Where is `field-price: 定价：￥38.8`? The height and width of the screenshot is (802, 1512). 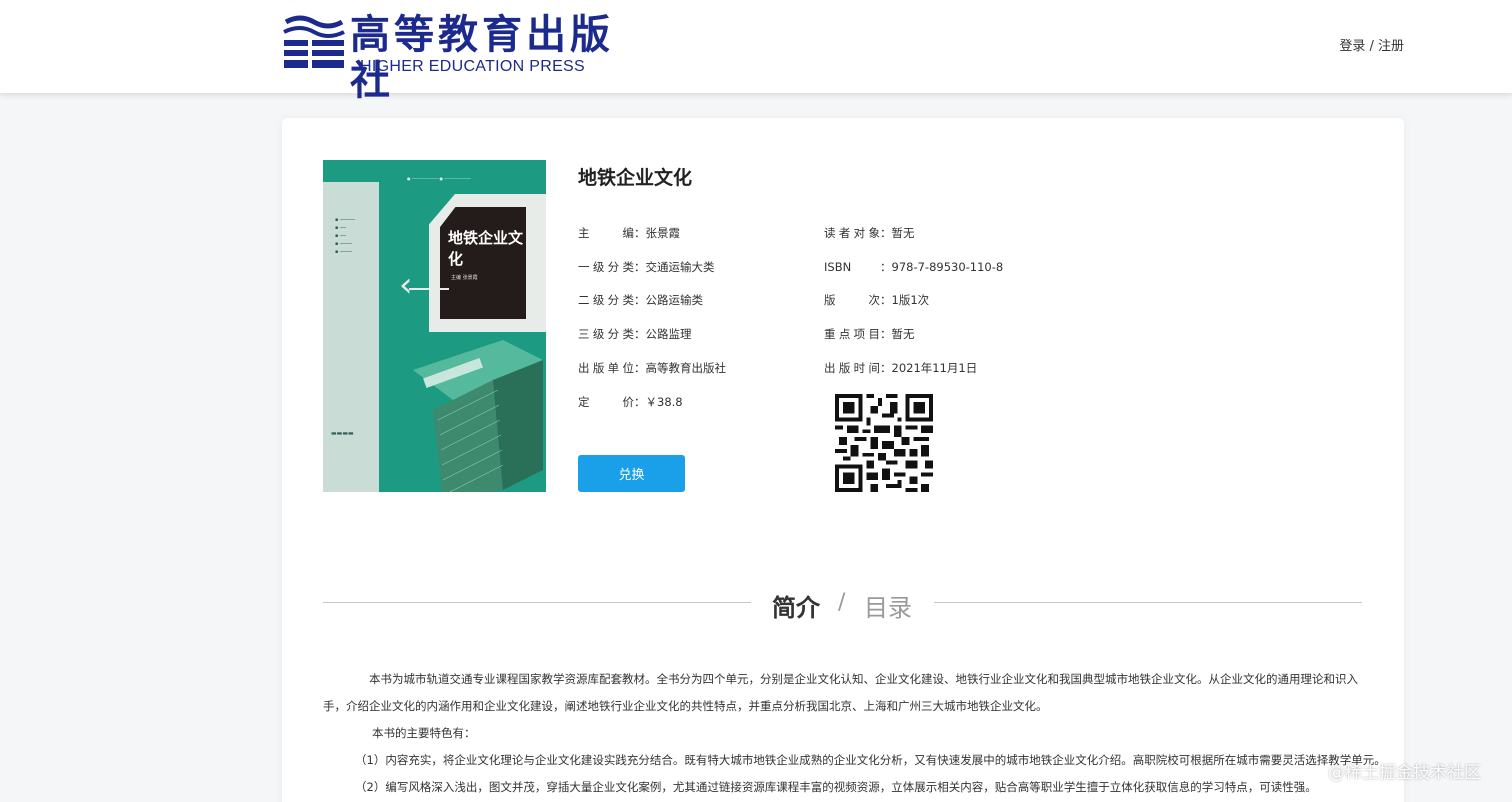
field-price: 定价：￥38.8 is located at coordinates (630, 402).